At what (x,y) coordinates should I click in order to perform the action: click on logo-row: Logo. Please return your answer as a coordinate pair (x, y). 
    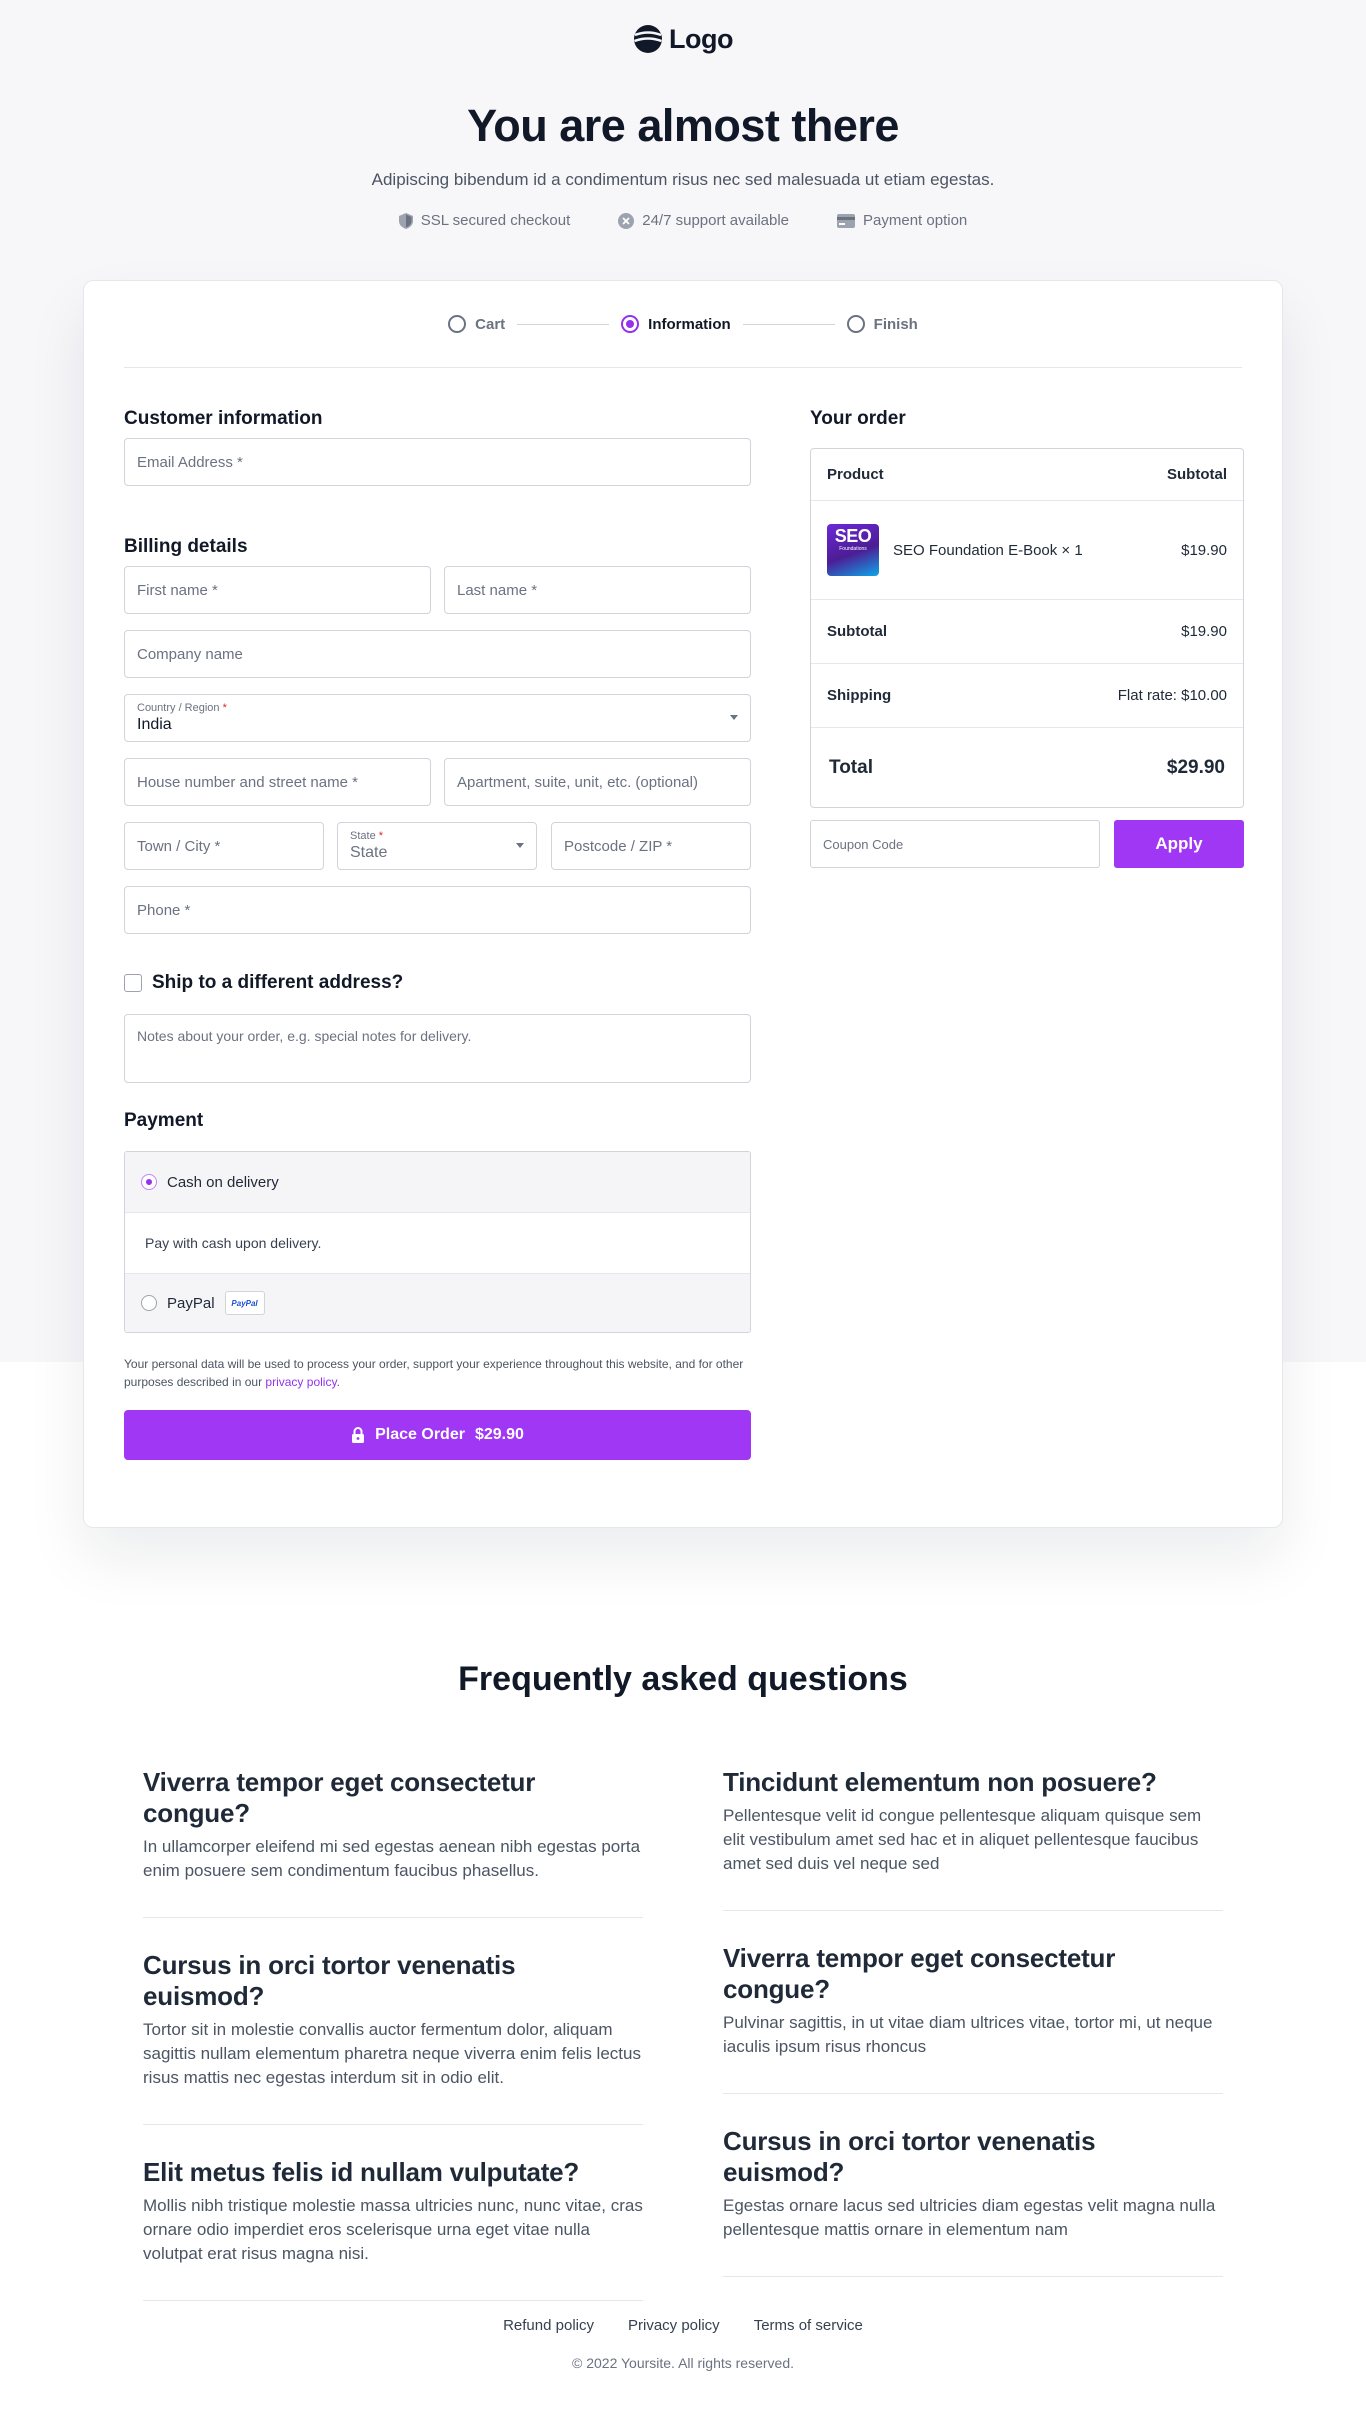
    Looking at the image, I should click on (683, 29).